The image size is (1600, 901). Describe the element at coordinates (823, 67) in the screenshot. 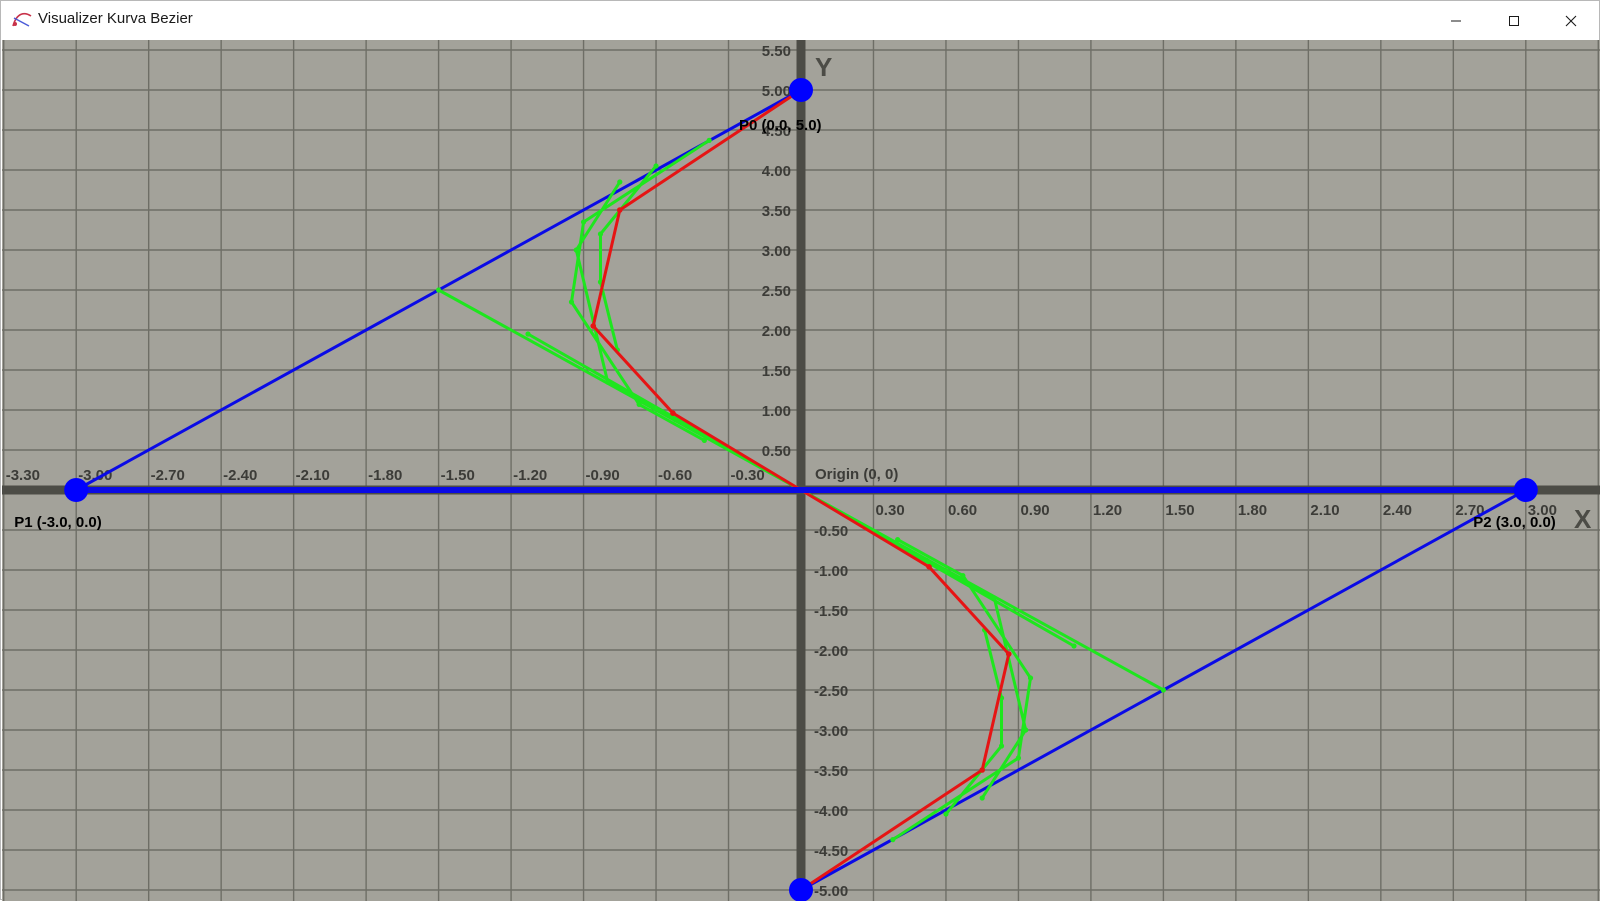

I see `y-axis-label: Y` at that location.